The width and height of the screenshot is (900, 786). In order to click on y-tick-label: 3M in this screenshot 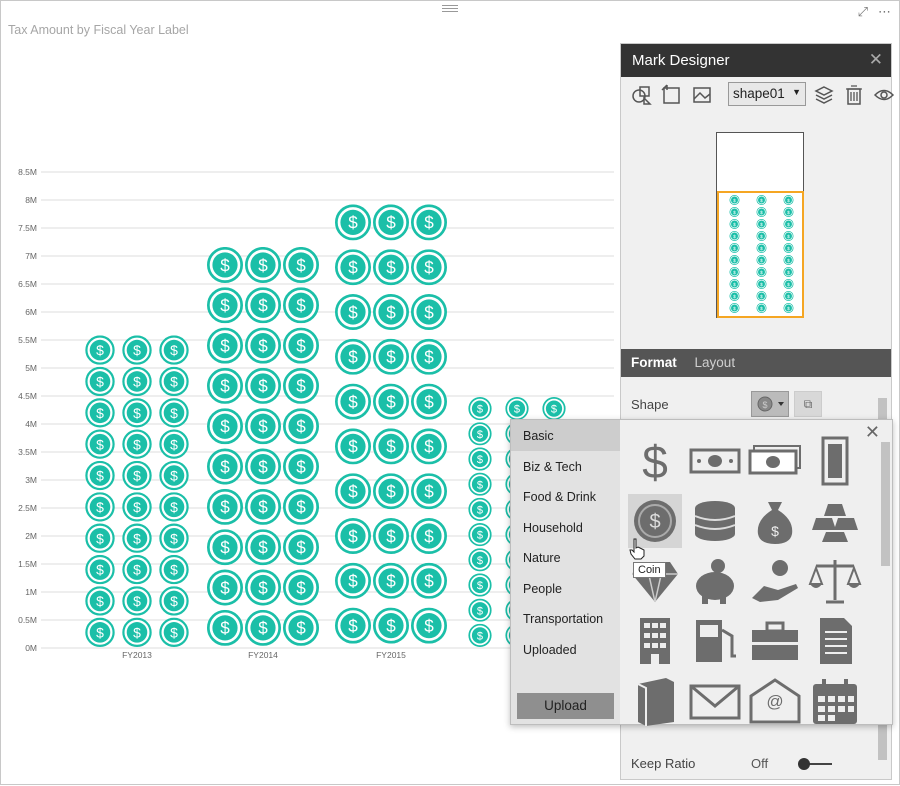, I will do `click(31, 480)`.